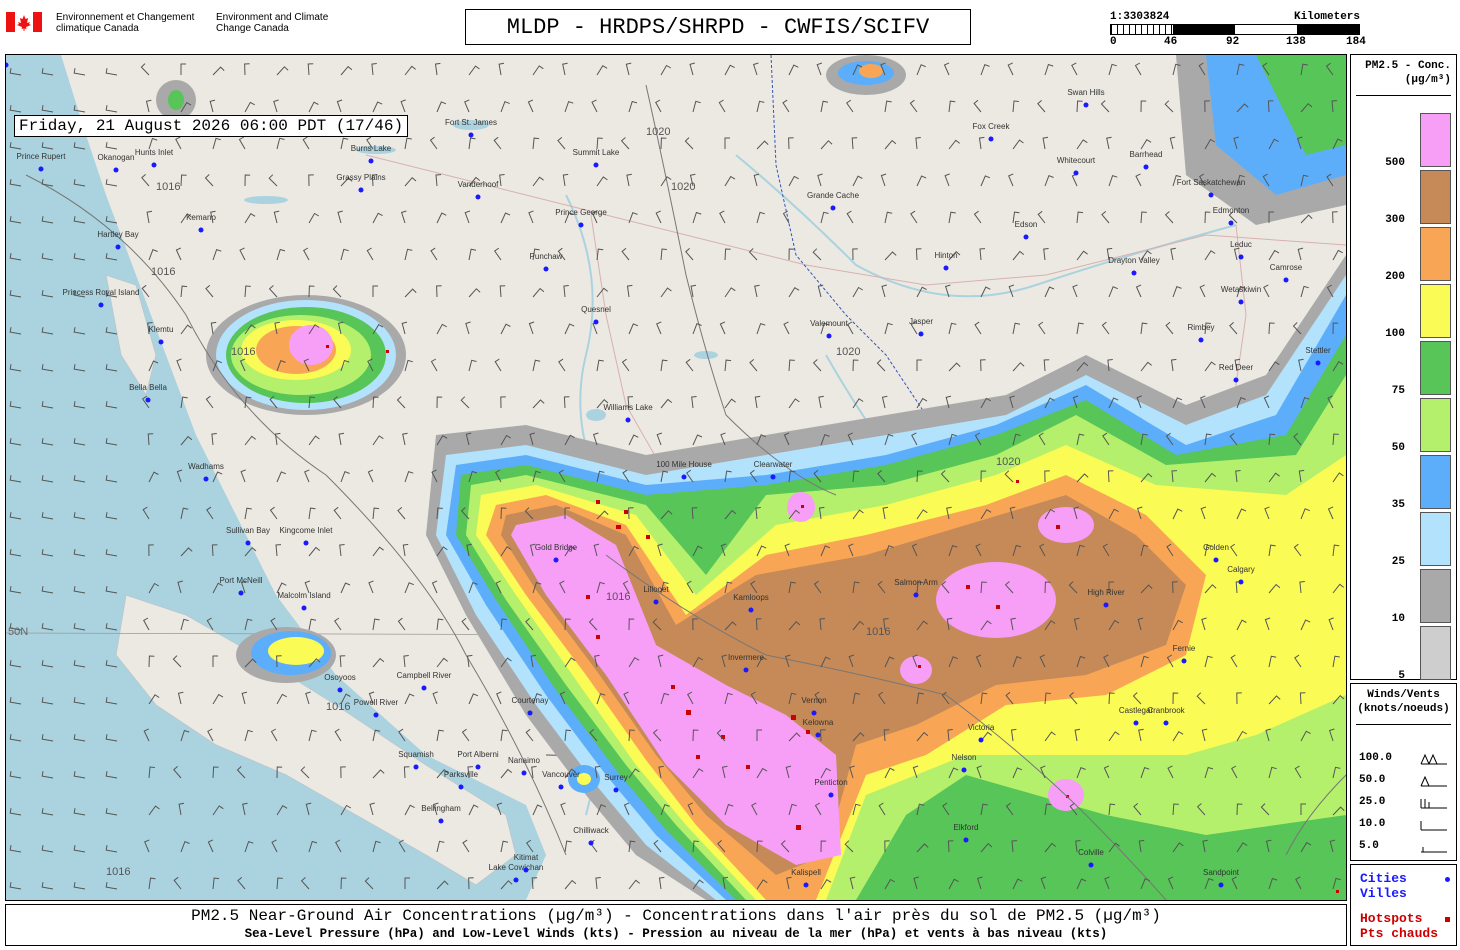  What do you see at coordinates (524, 766) in the screenshot?
I see `city-marker: Nanaimo` at bounding box center [524, 766].